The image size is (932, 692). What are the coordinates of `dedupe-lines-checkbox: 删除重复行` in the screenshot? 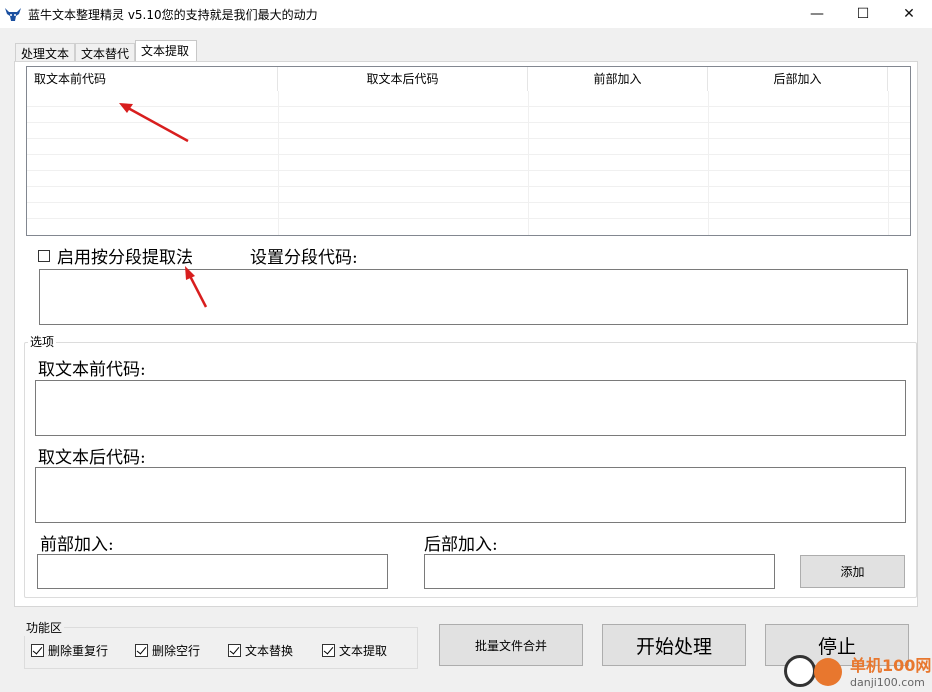 It's located at (69, 650).